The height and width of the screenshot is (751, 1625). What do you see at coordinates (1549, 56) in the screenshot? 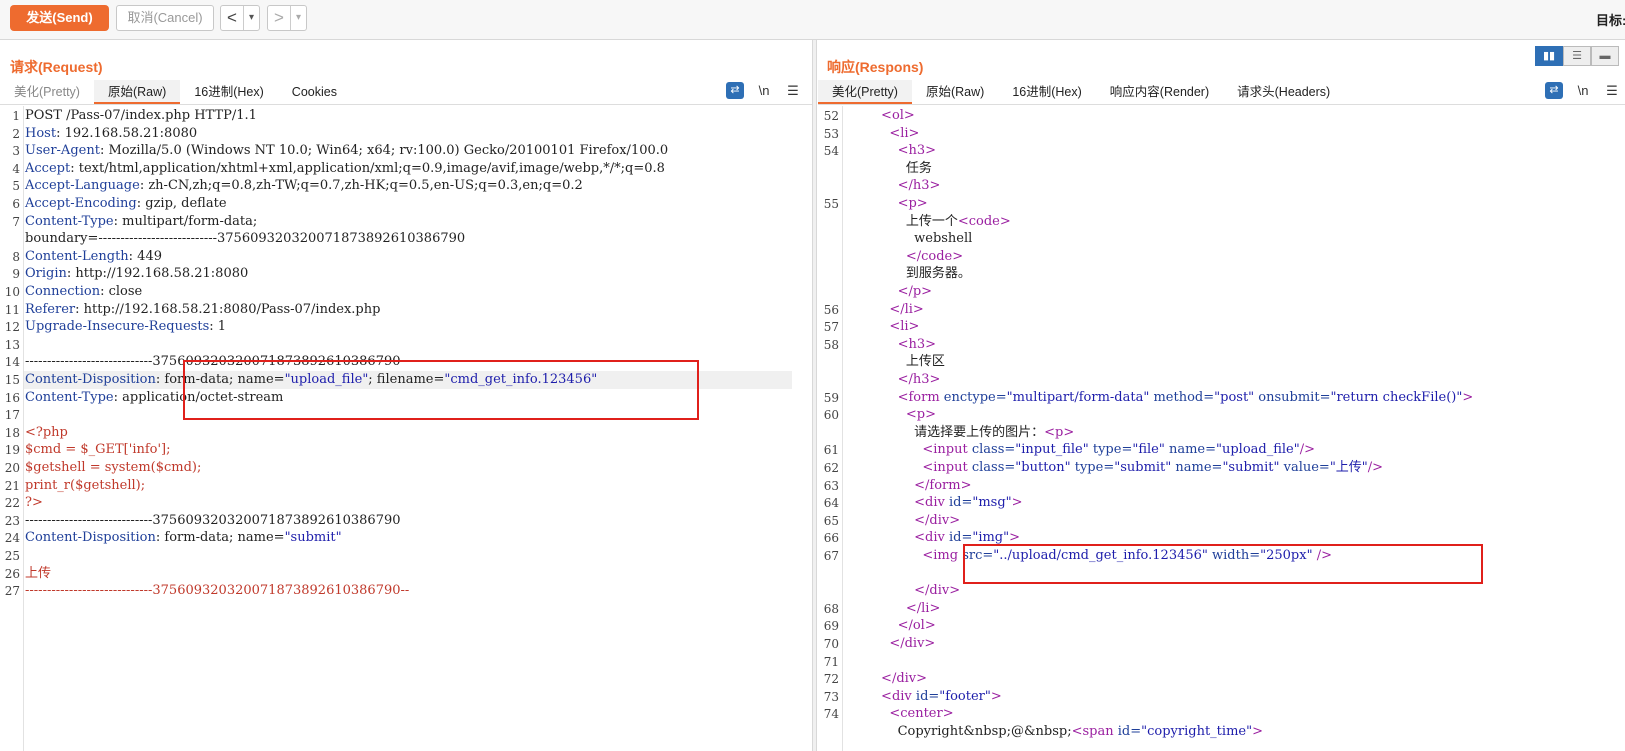
I see `split-horizontal-icon: ▮▮` at bounding box center [1549, 56].